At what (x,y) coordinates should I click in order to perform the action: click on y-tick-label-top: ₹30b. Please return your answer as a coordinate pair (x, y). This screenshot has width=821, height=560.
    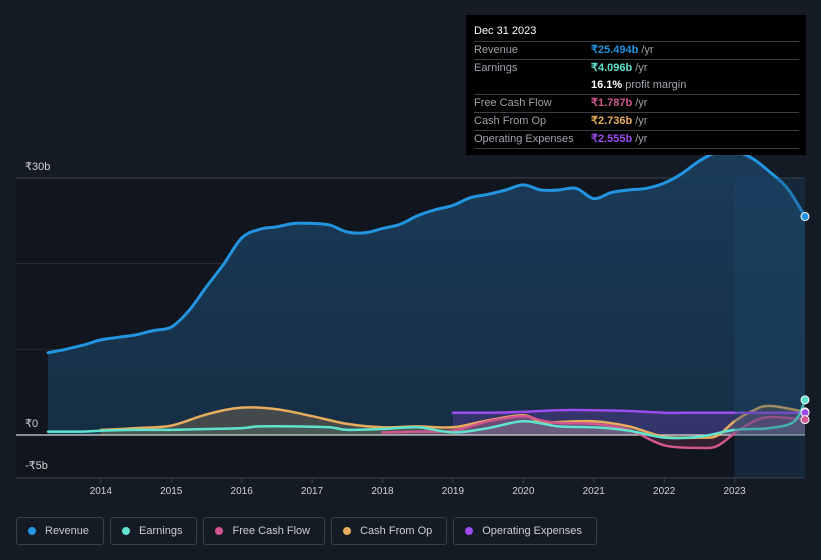
    Looking at the image, I should click on (38, 167).